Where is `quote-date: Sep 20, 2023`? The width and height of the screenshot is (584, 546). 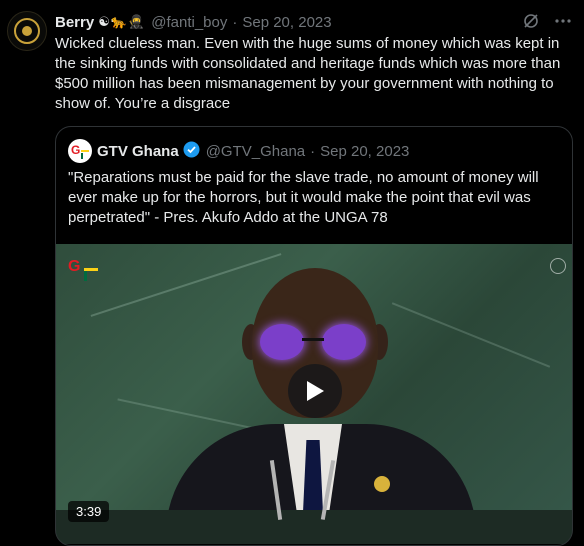
quote-date: Sep 20, 2023 is located at coordinates (364, 151).